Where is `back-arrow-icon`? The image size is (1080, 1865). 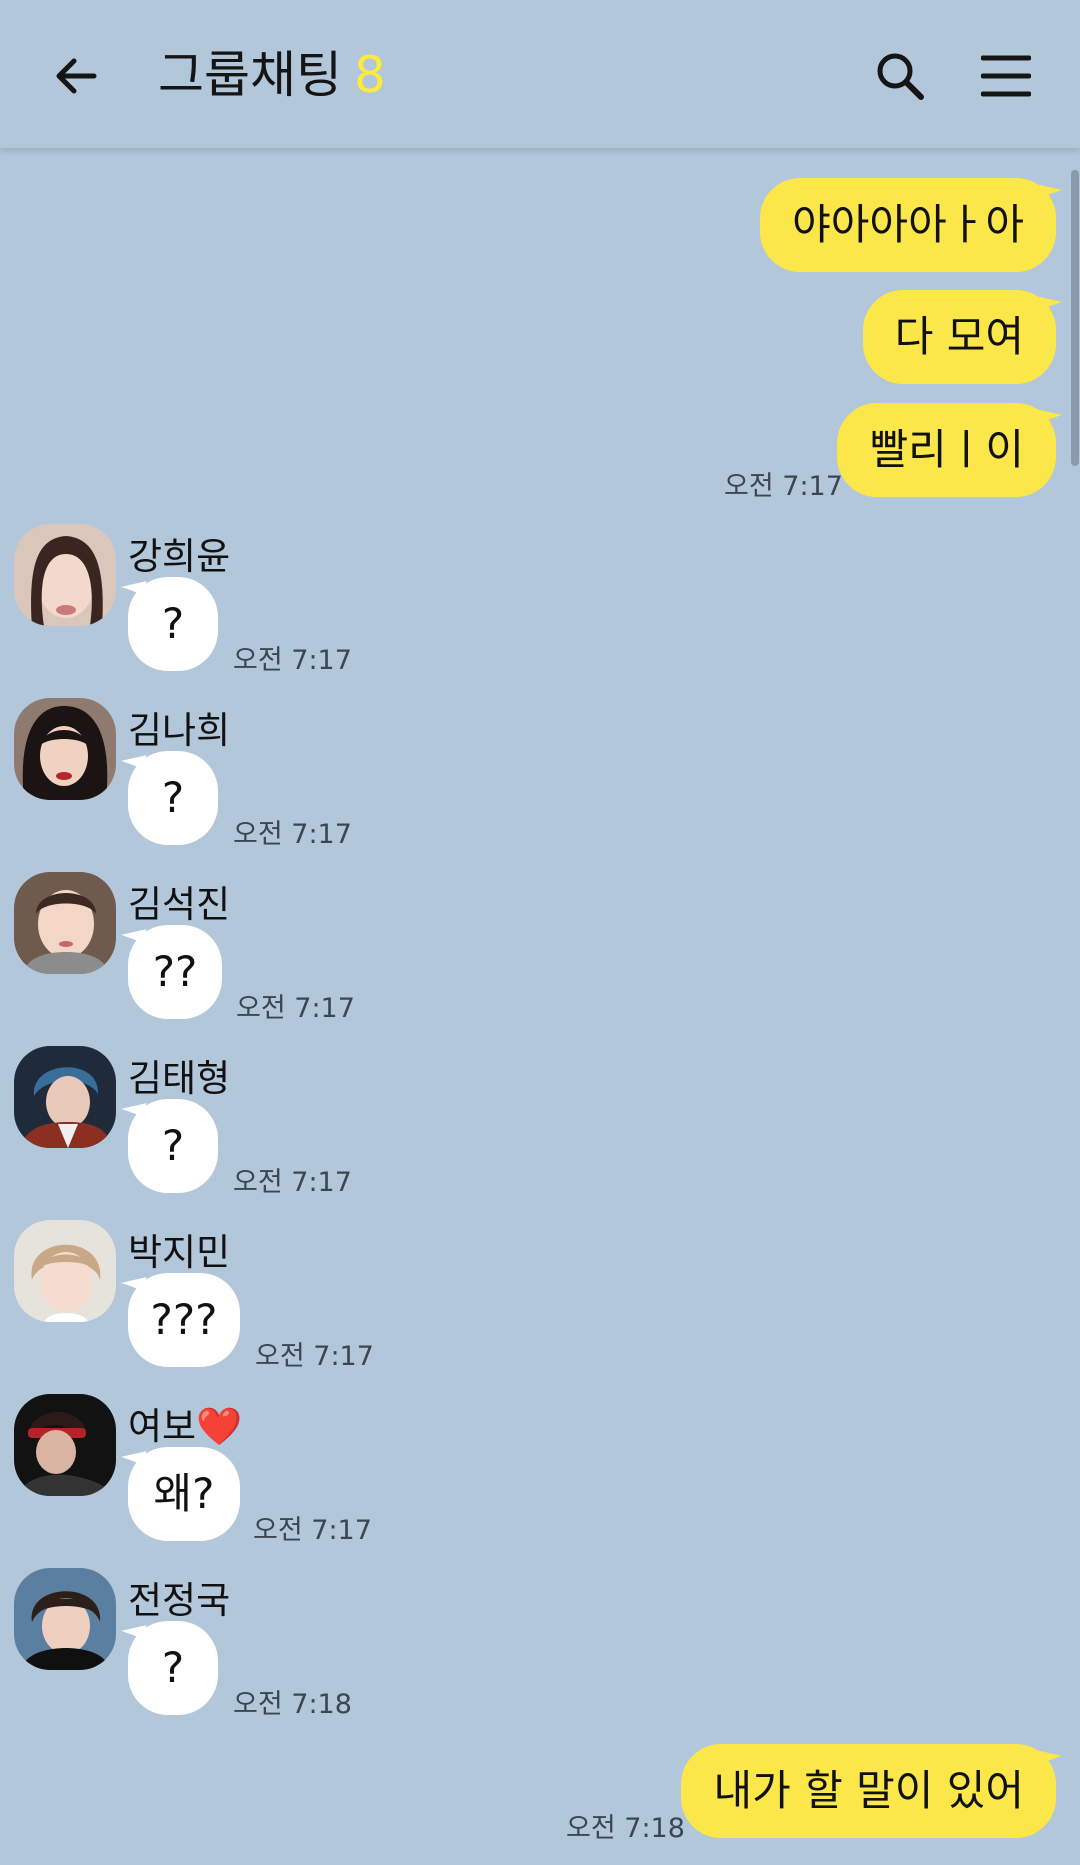 back-arrow-icon is located at coordinates (76, 76).